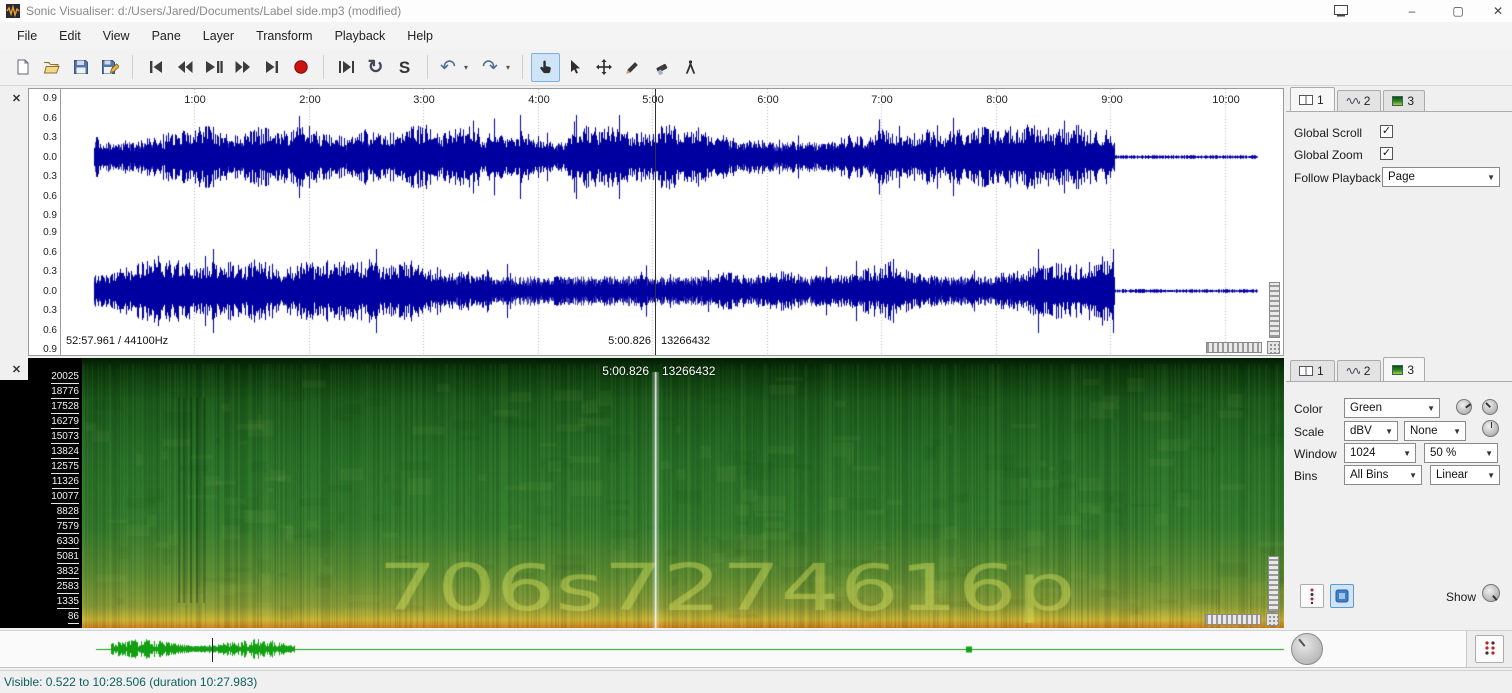 This screenshot has width=1512, height=693. What do you see at coordinates (1383, 475) in the screenshot?
I see `bins-select: All Bins ▼` at bounding box center [1383, 475].